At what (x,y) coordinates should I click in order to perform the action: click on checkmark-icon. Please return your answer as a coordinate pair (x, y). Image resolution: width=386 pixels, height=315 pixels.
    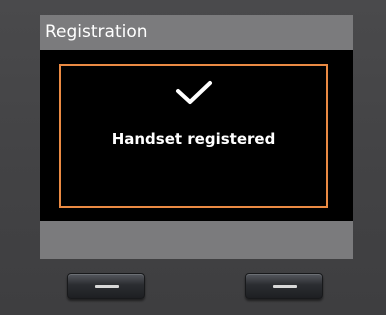
    Looking at the image, I should click on (194, 92).